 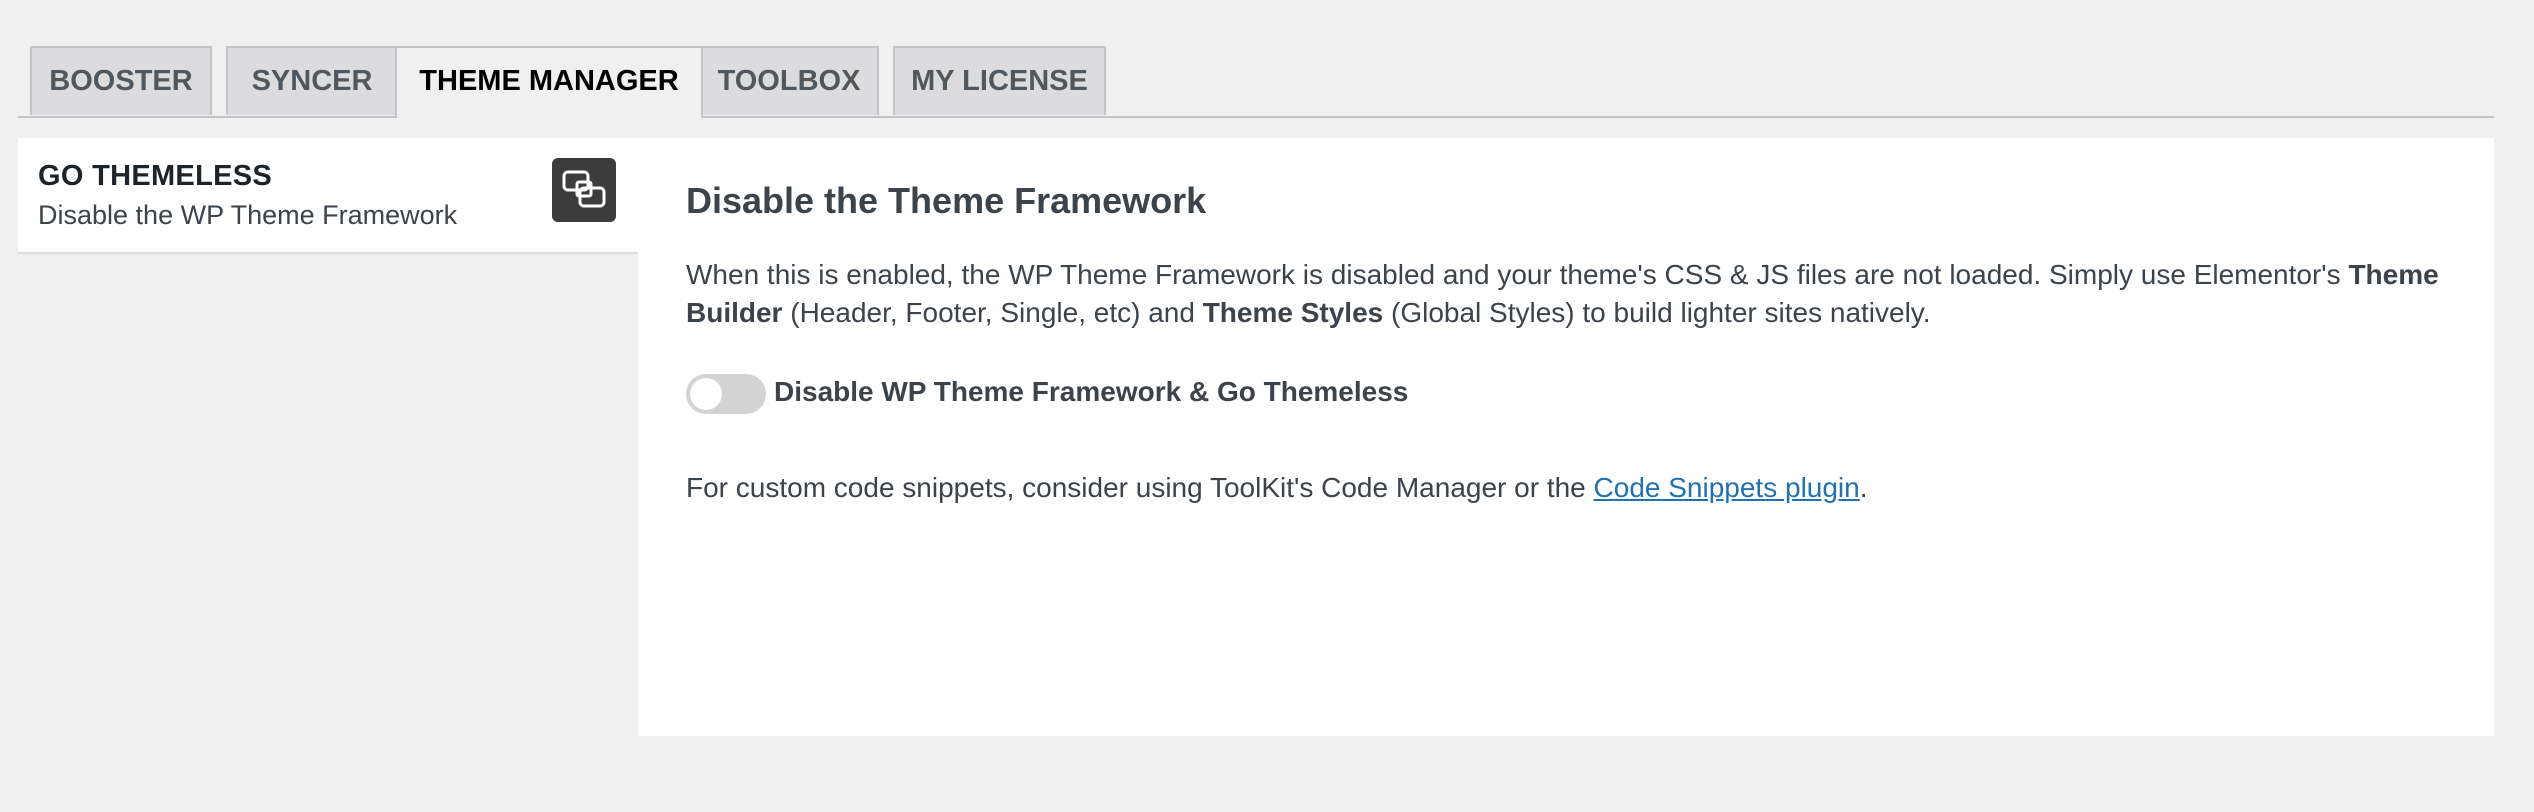 I want to click on tab-theme-manager: THEME MANAGER, so click(x=549, y=82).